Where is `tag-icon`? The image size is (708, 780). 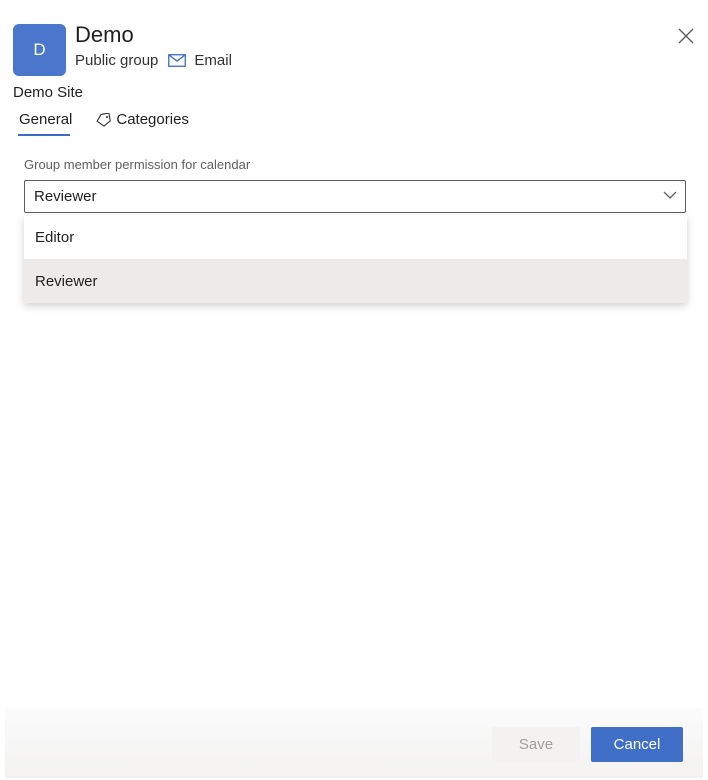 tag-icon is located at coordinates (104, 119).